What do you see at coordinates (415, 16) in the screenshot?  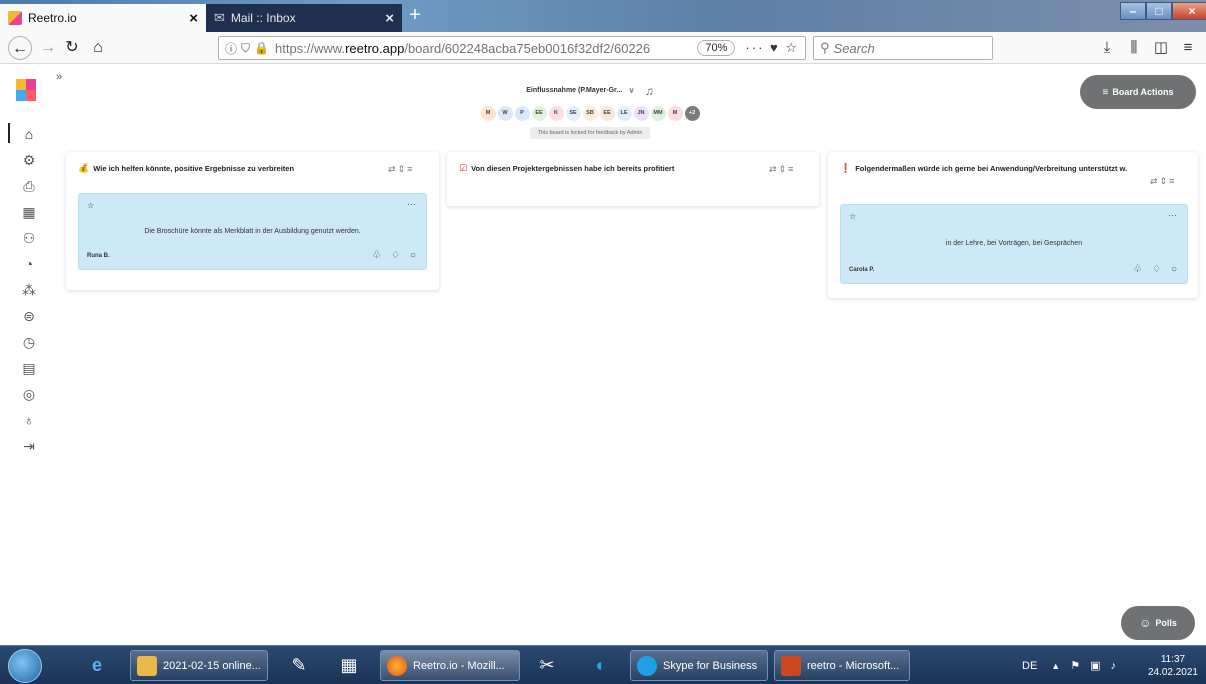 I see `new-tab-button: +` at bounding box center [415, 16].